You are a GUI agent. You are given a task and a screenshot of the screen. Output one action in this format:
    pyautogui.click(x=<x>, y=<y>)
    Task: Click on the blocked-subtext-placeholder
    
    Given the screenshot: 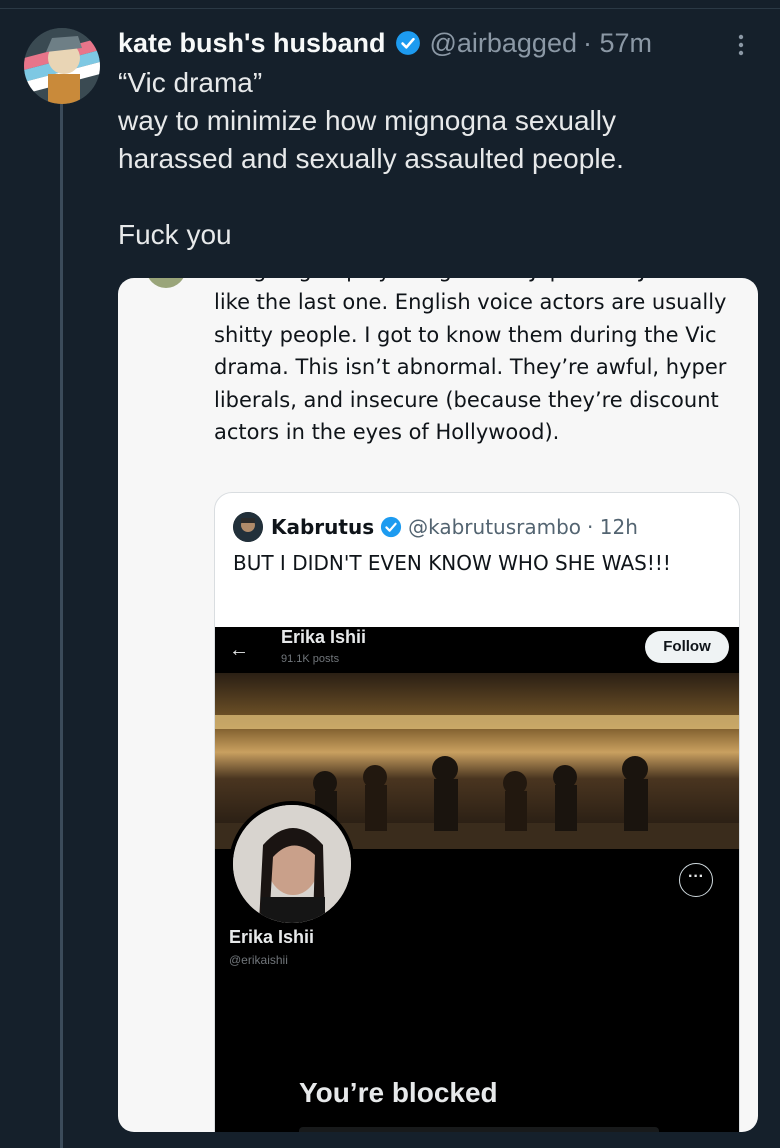 What is the action you would take?
    pyautogui.click(x=479, y=1129)
    